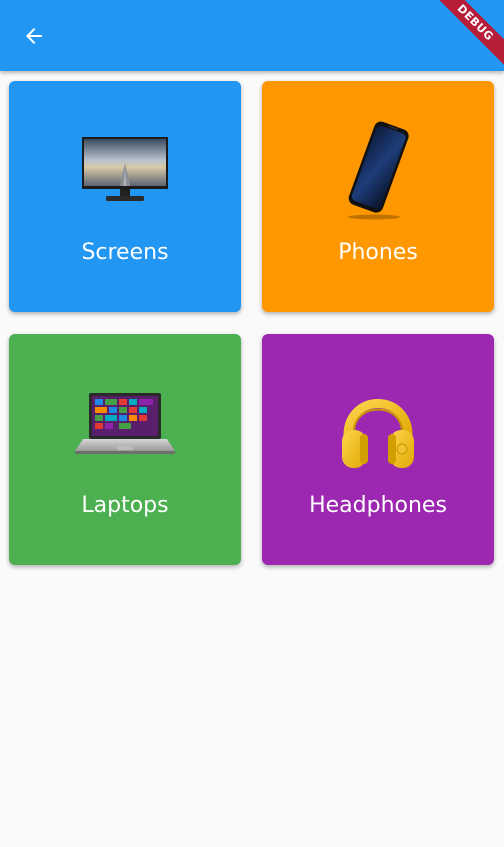 The image size is (504, 847). I want to click on category-tile-laptops: Laptops, so click(125, 449).